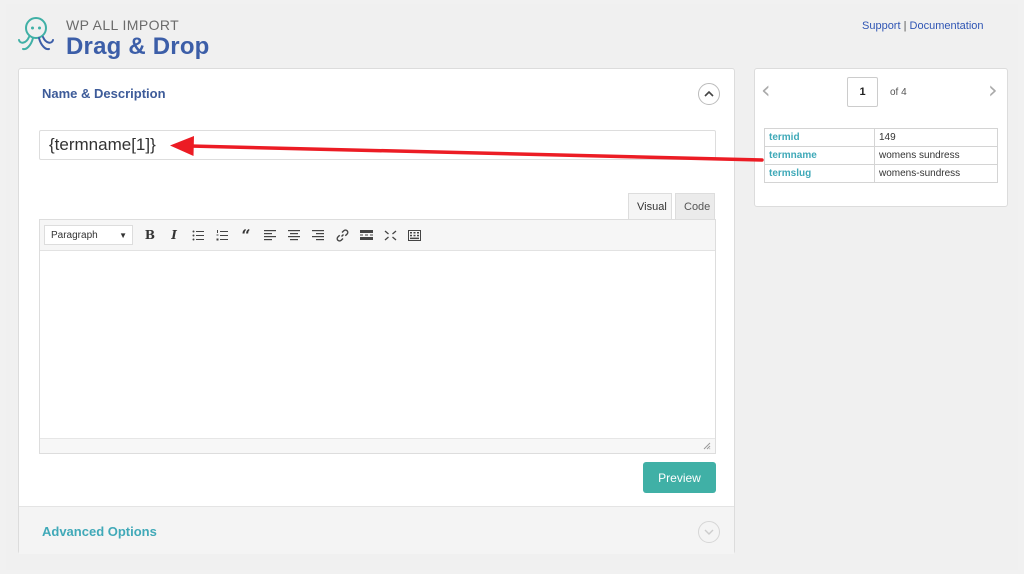 This screenshot has height=574, width=1024. Describe the element at coordinates (819, 137) in the screenshot. I see `field-key: termid` at that location.